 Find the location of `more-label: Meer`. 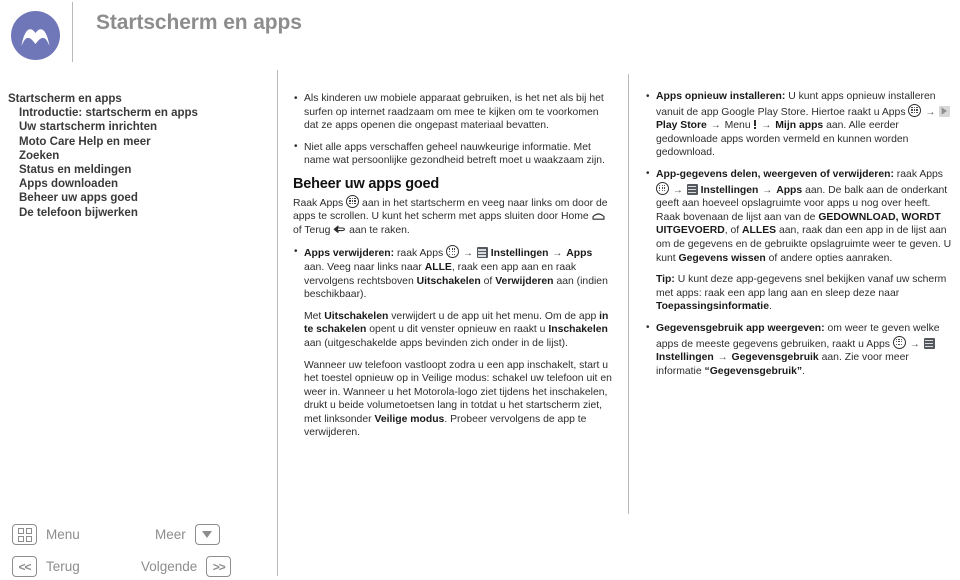

more-label: Meer is located at coordinates (170, 534).